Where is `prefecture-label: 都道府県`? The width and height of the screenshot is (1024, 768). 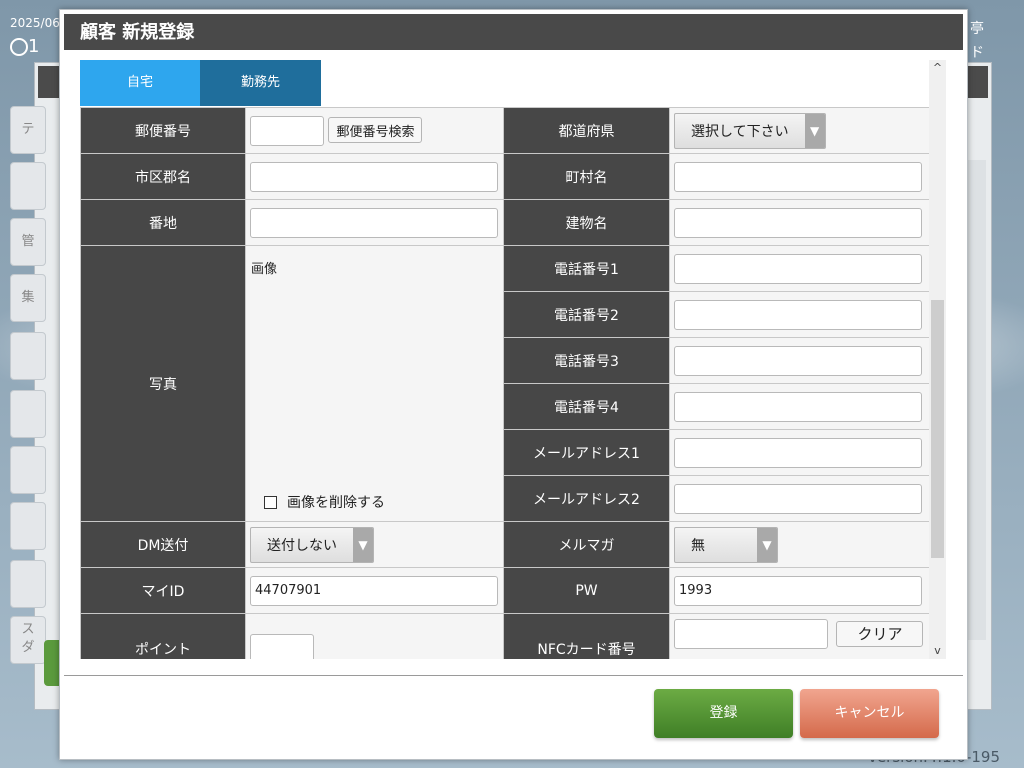 prefecture-label: 都道府県 is located at coordinates (586, 130).